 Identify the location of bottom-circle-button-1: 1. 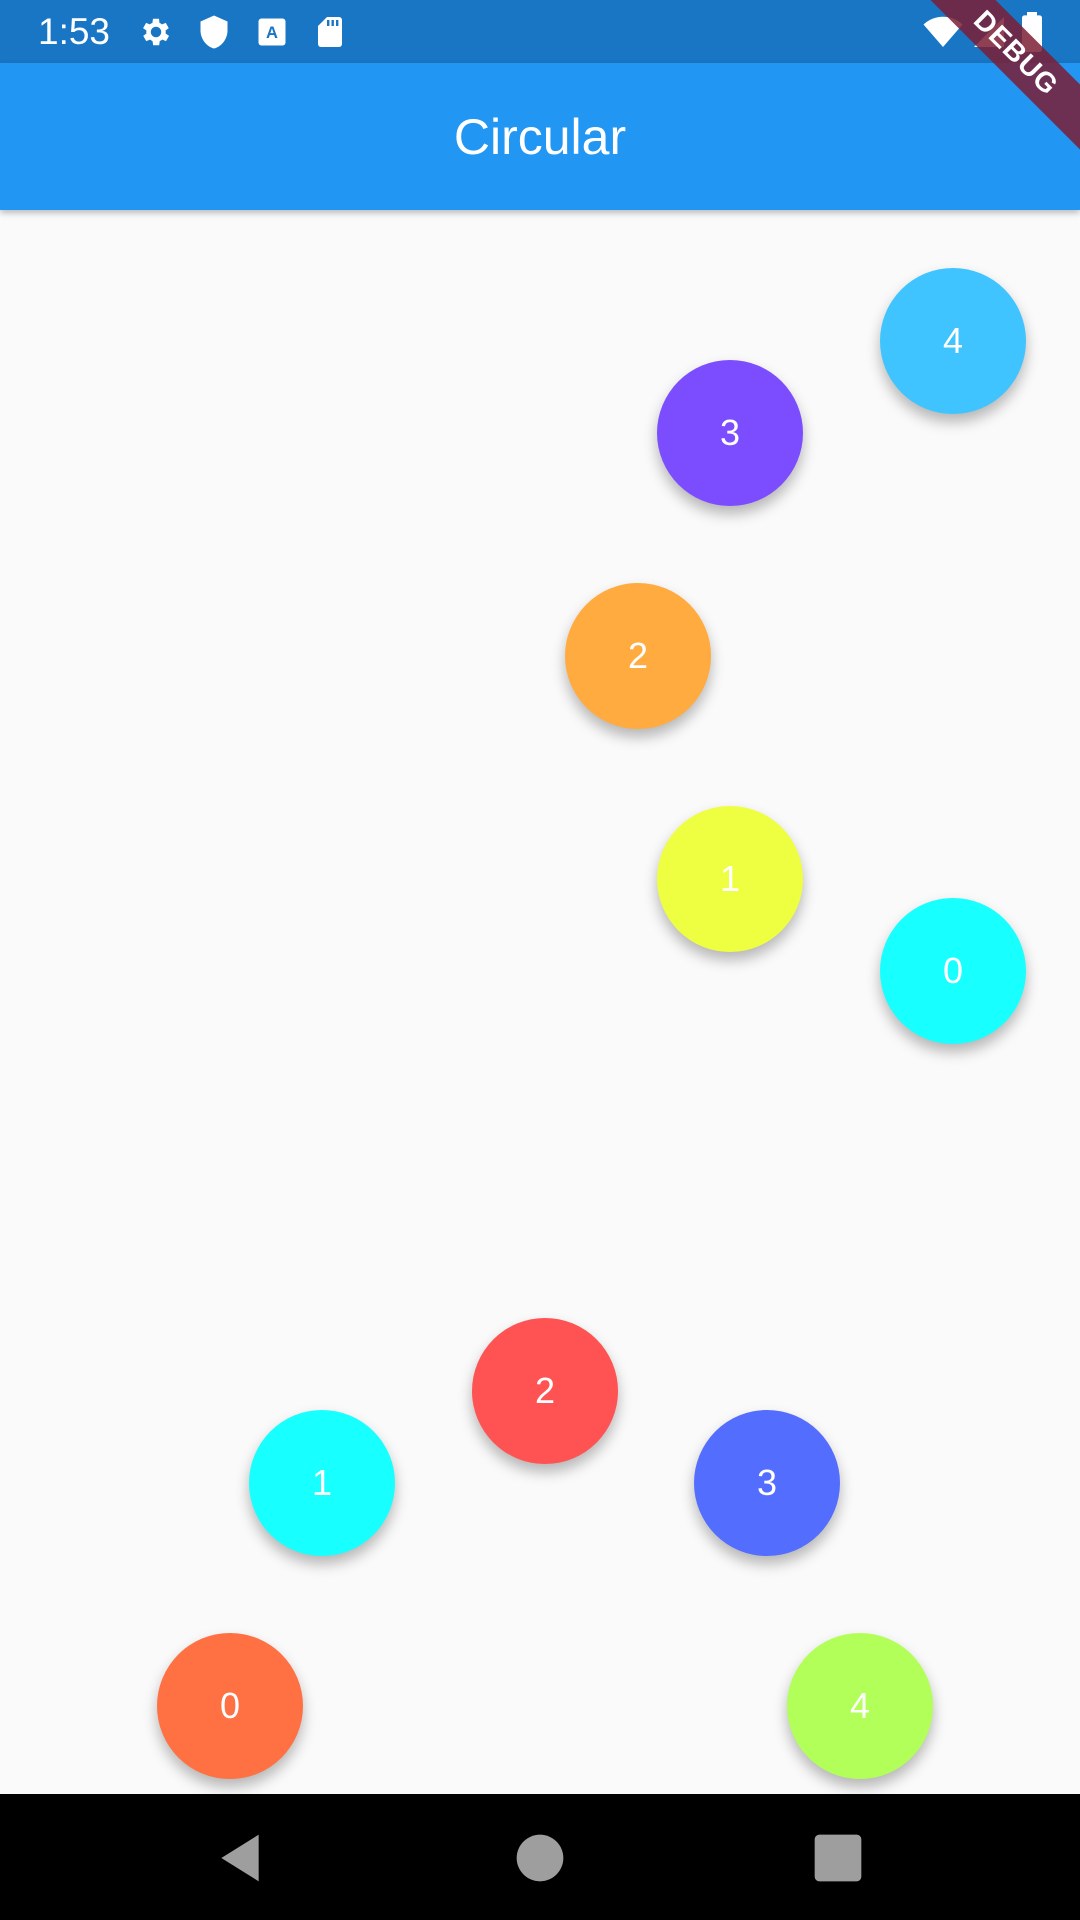
(322, 1483).